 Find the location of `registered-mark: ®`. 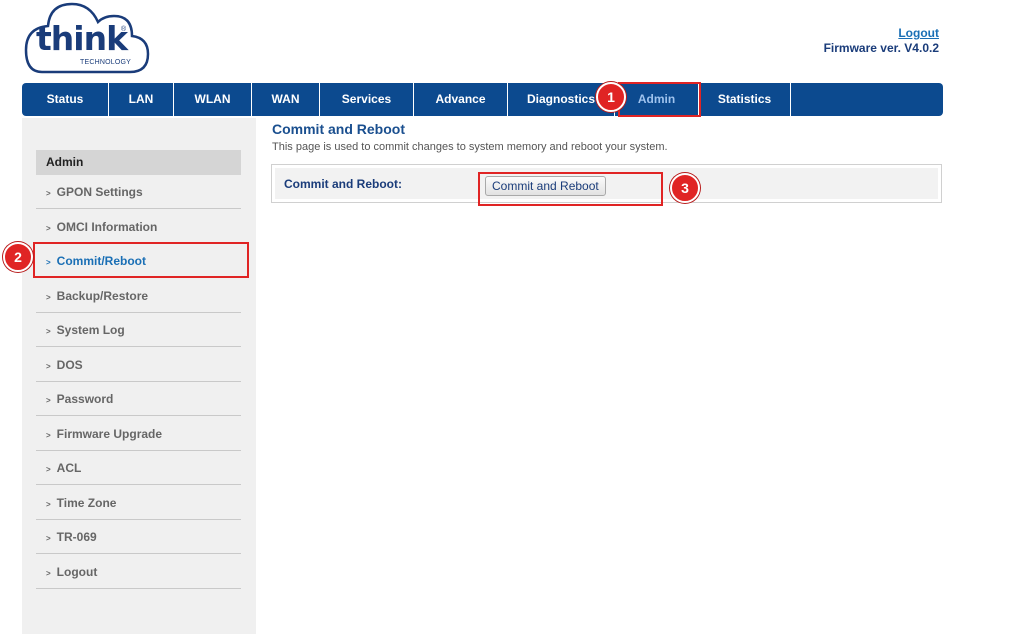

registered-mark: ® is located at coordinates (124, 29).